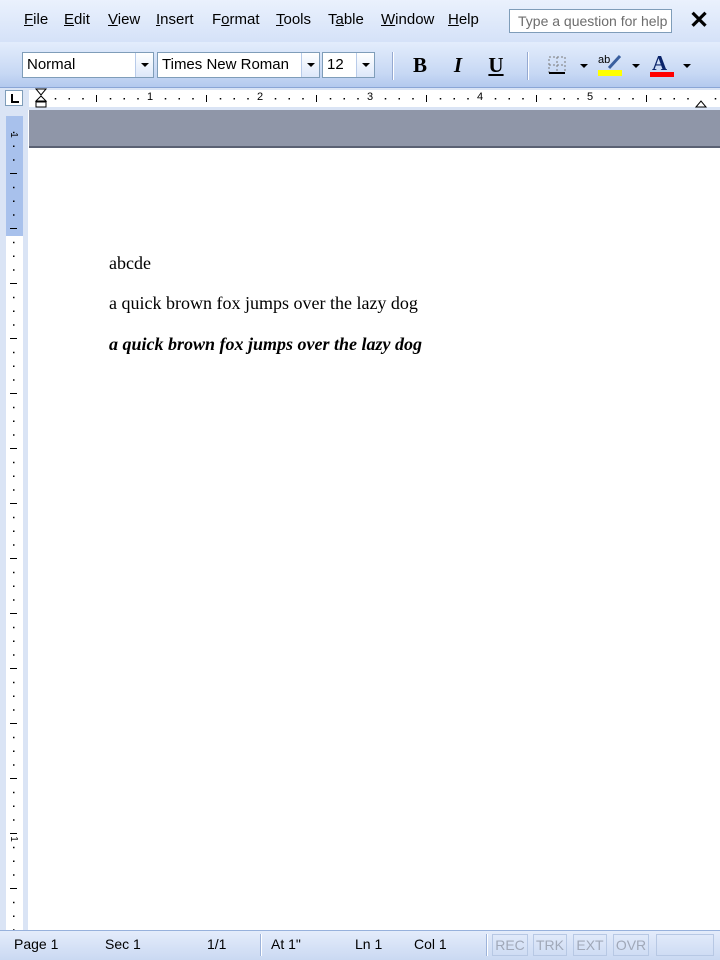 This screenshot has width=720, height=960. What do you see at coordinates (13, 135) in the screenshot?
I see `vruler-number: 1` at bounding box center [13, 135].